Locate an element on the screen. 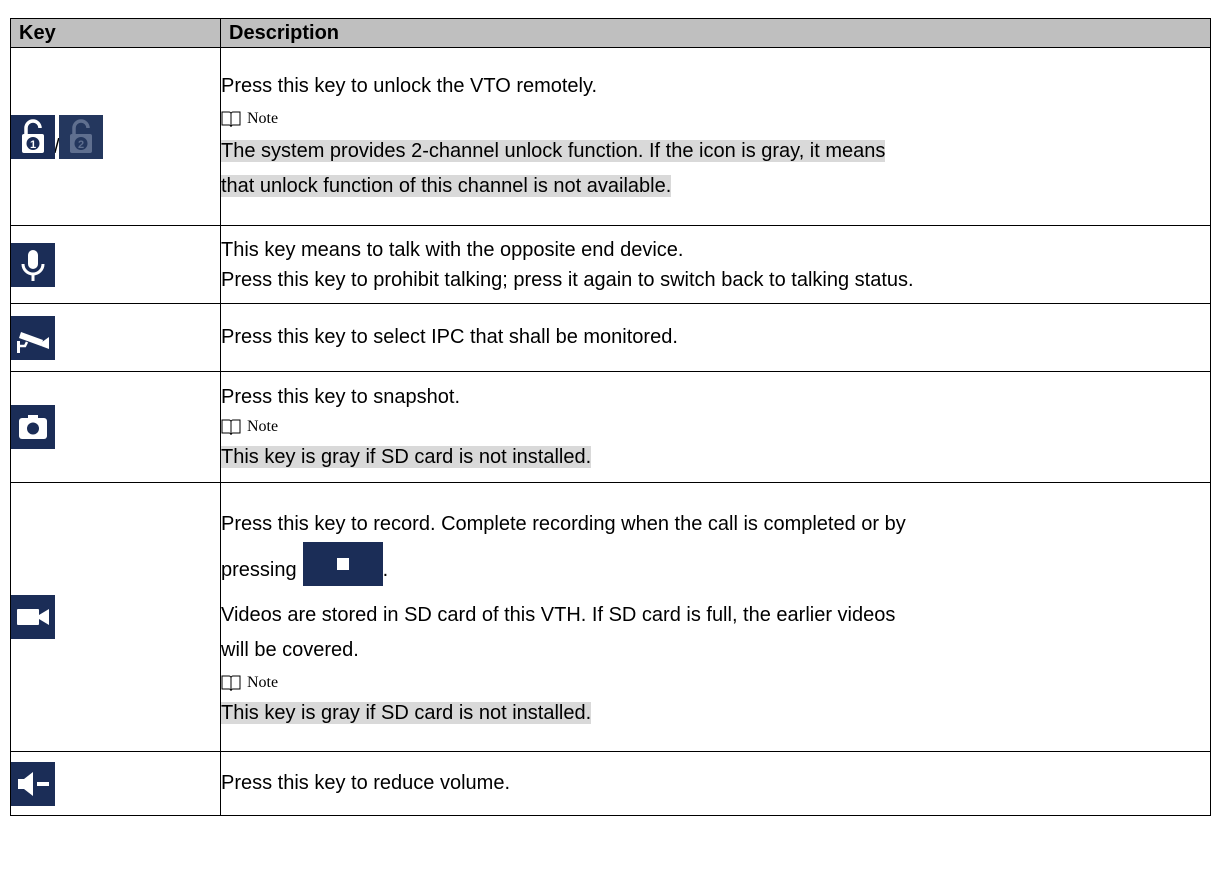 The image size is (1218, 892). description-text: pressing is located at coordinates (259, 569).